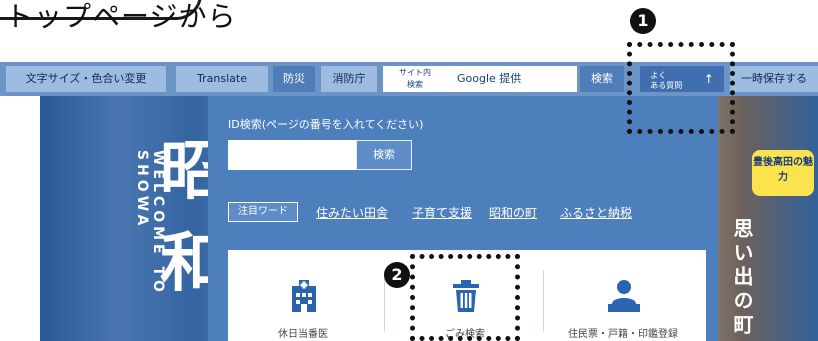 The image size is (818, 341). I want to click on site-search-button: 検索, so click(602, 79).